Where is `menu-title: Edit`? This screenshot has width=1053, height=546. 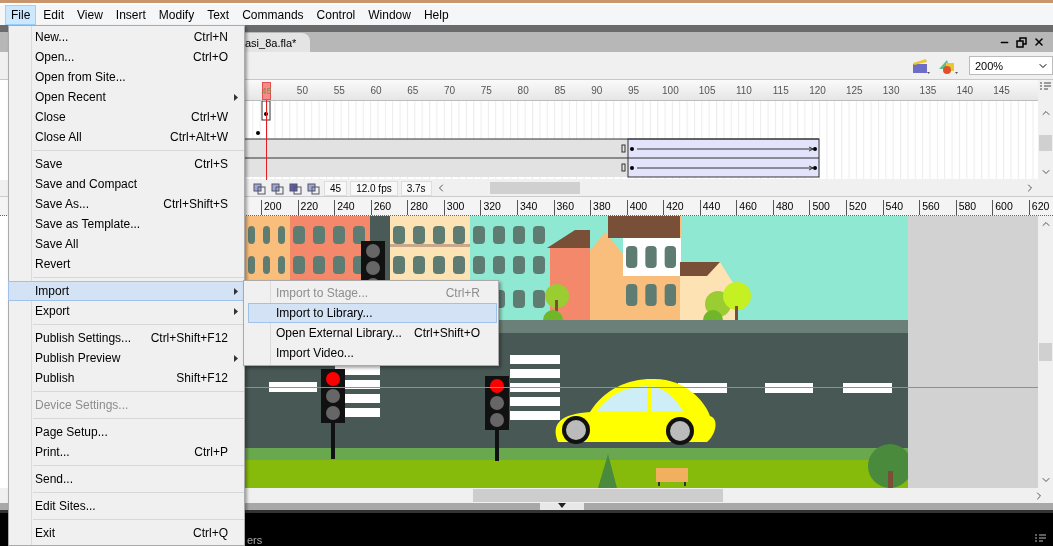 menu-title: Edit is located at coordinates (54, 15).